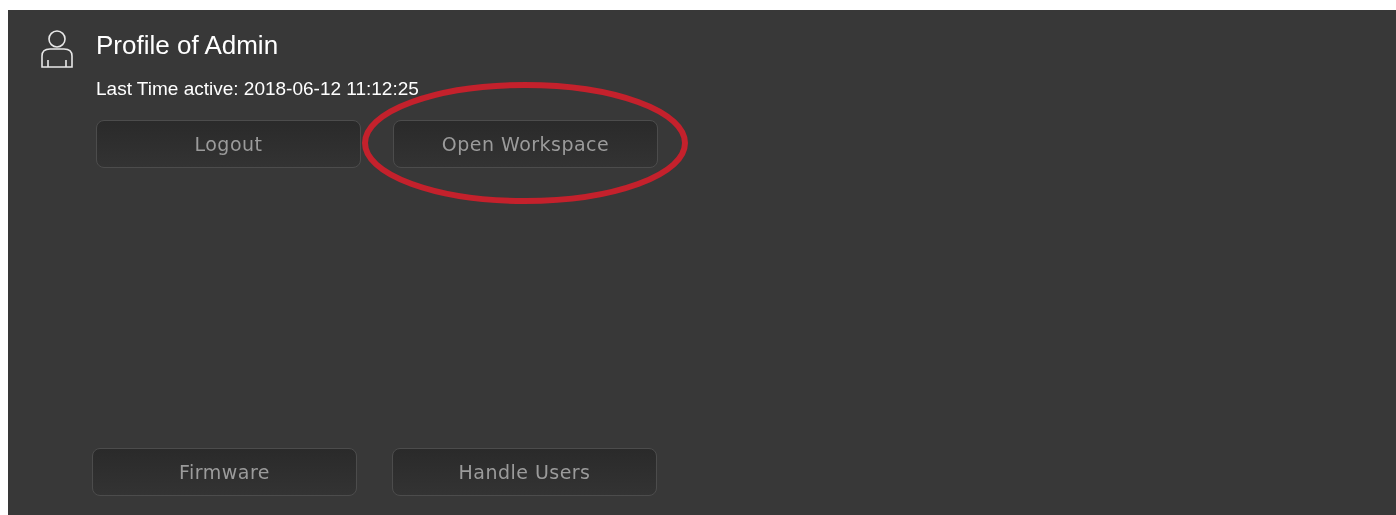  Describe the element at coordinates (524, 472) in the screenshot. I see `action-button: Handle Users` at that location.